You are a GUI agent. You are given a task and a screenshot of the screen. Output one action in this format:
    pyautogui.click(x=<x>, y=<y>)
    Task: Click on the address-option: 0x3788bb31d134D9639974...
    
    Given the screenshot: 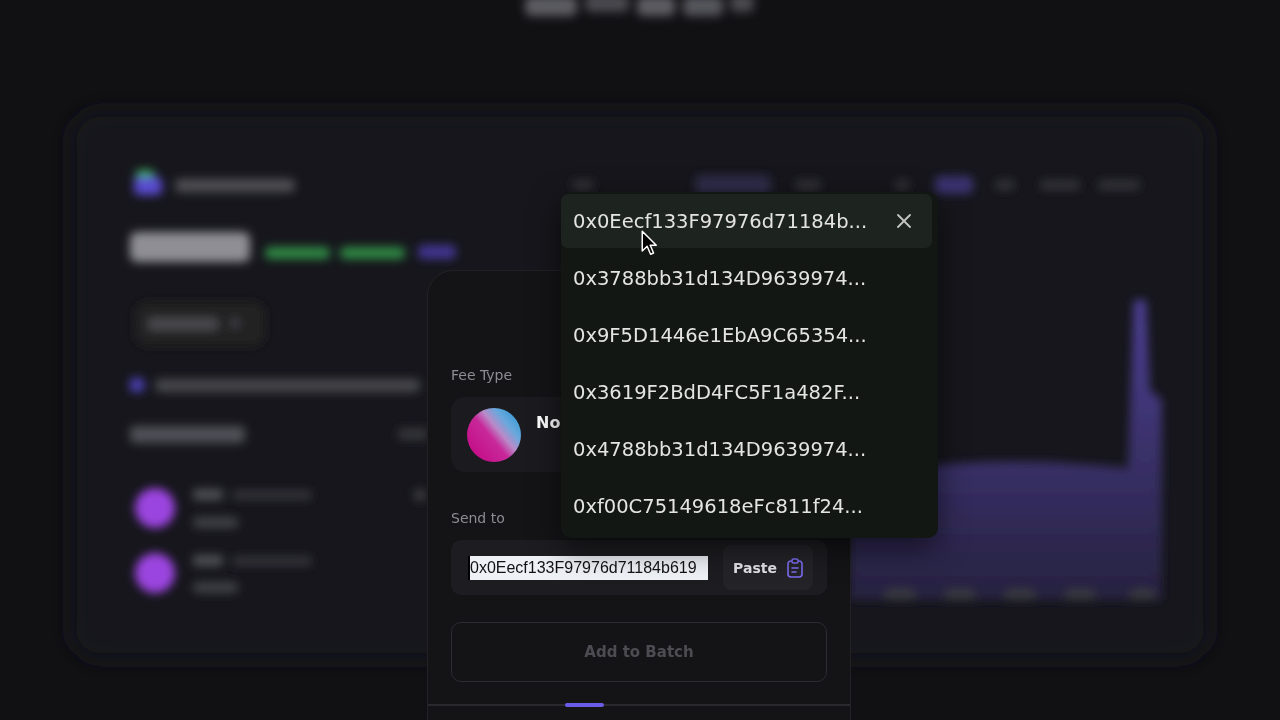 What is the action you would take?
    pyautogui.click(x=746, y=278)
    